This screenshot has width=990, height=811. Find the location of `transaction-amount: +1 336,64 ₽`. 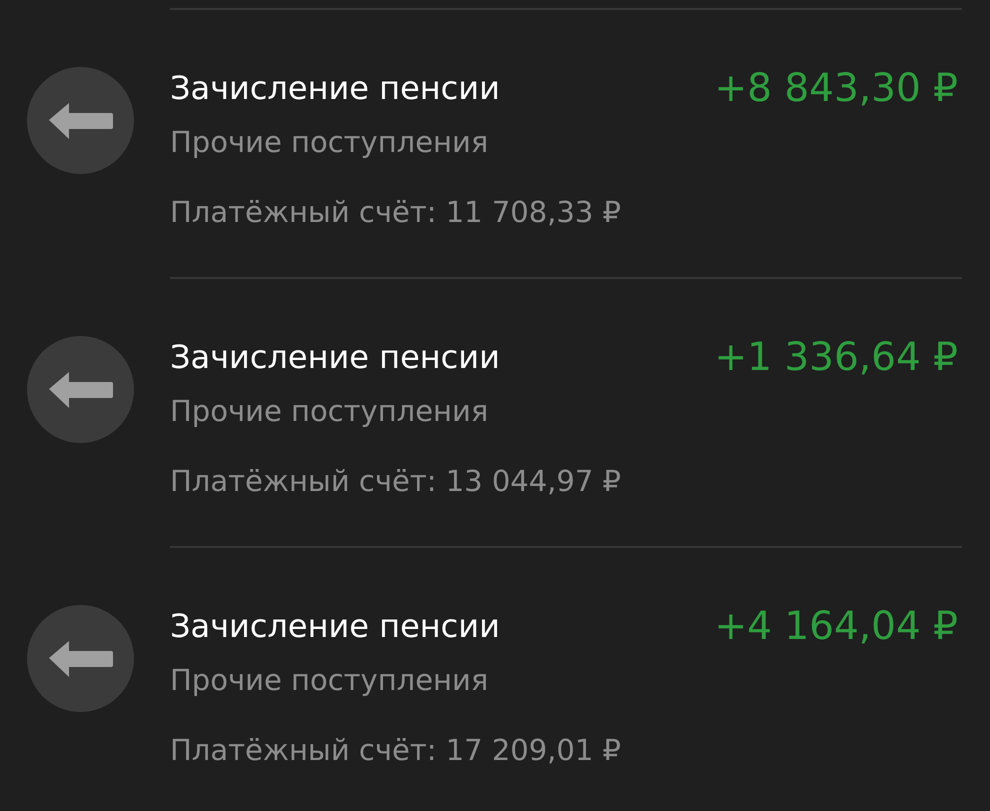

transaction-amount: +1 336,64 ₽ is located at coordinates (836, 357).